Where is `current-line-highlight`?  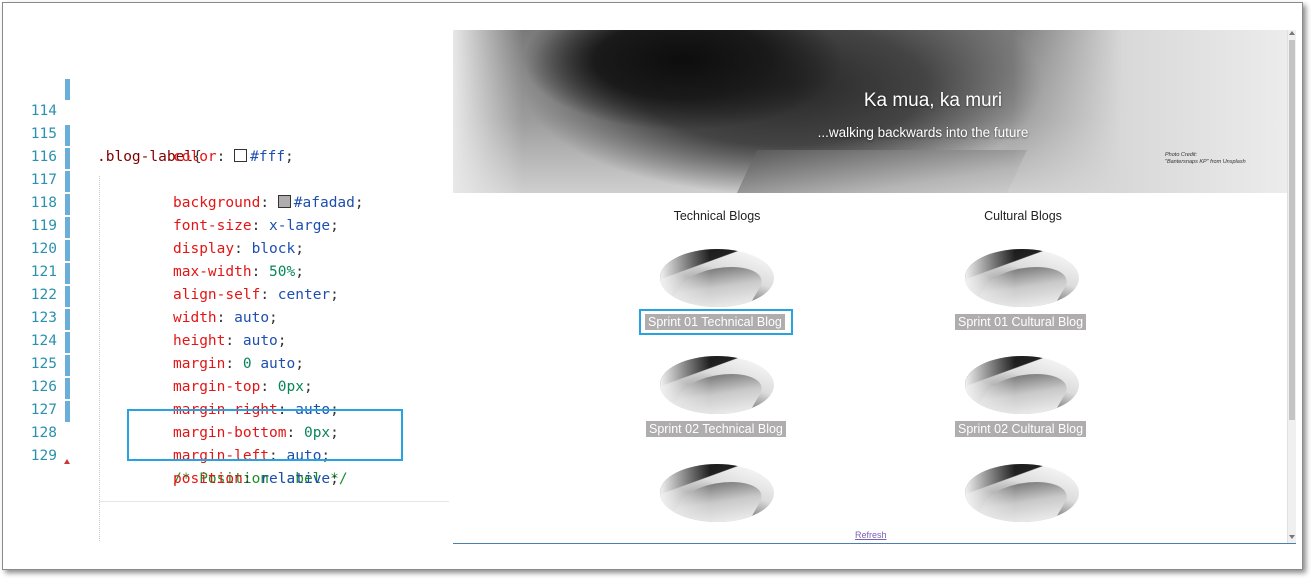
current-line-highlight is located at coordinates (274, 501).